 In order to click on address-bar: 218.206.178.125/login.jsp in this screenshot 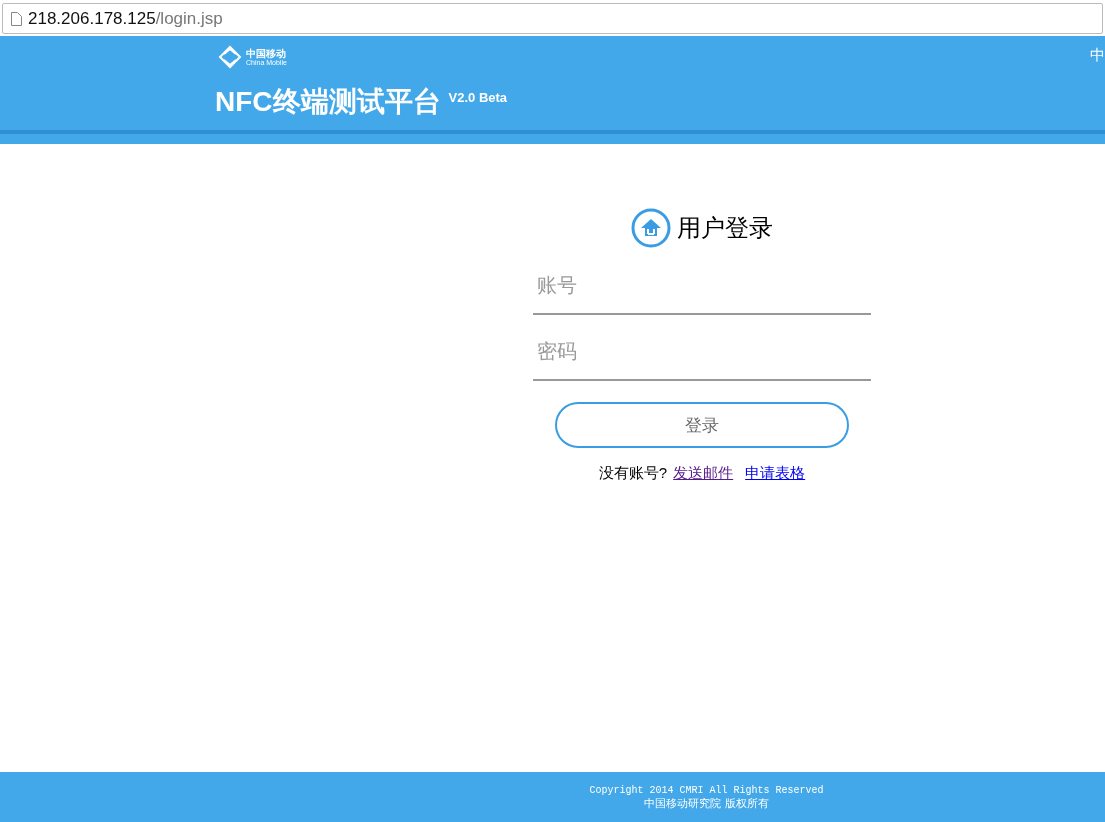, I will do `click(552, 18)`.